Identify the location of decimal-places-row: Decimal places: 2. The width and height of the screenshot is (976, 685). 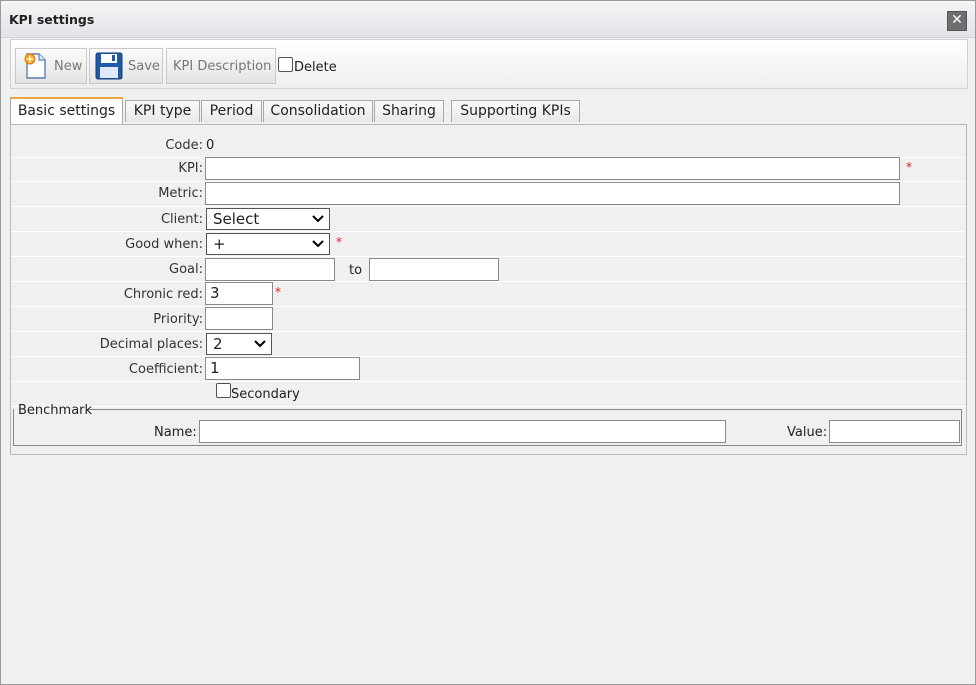
(488, 344).